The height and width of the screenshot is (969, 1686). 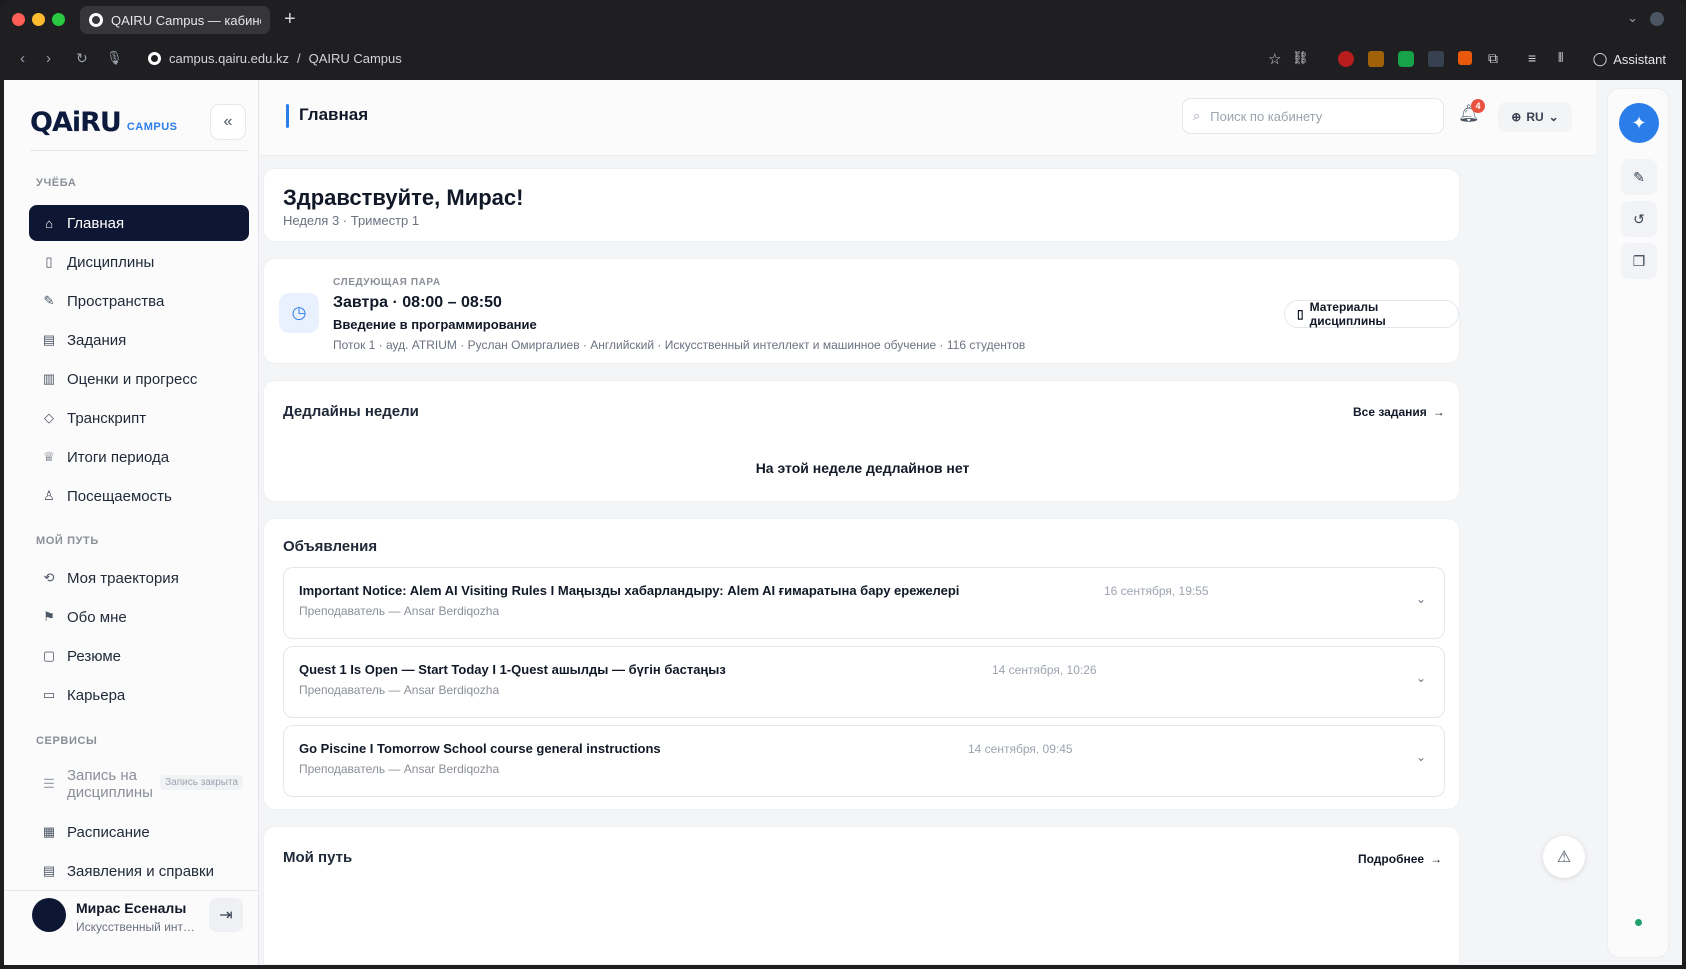 I want to click on qairu-logo: QAiRU CAMPUS, so click(x=104, y=122).